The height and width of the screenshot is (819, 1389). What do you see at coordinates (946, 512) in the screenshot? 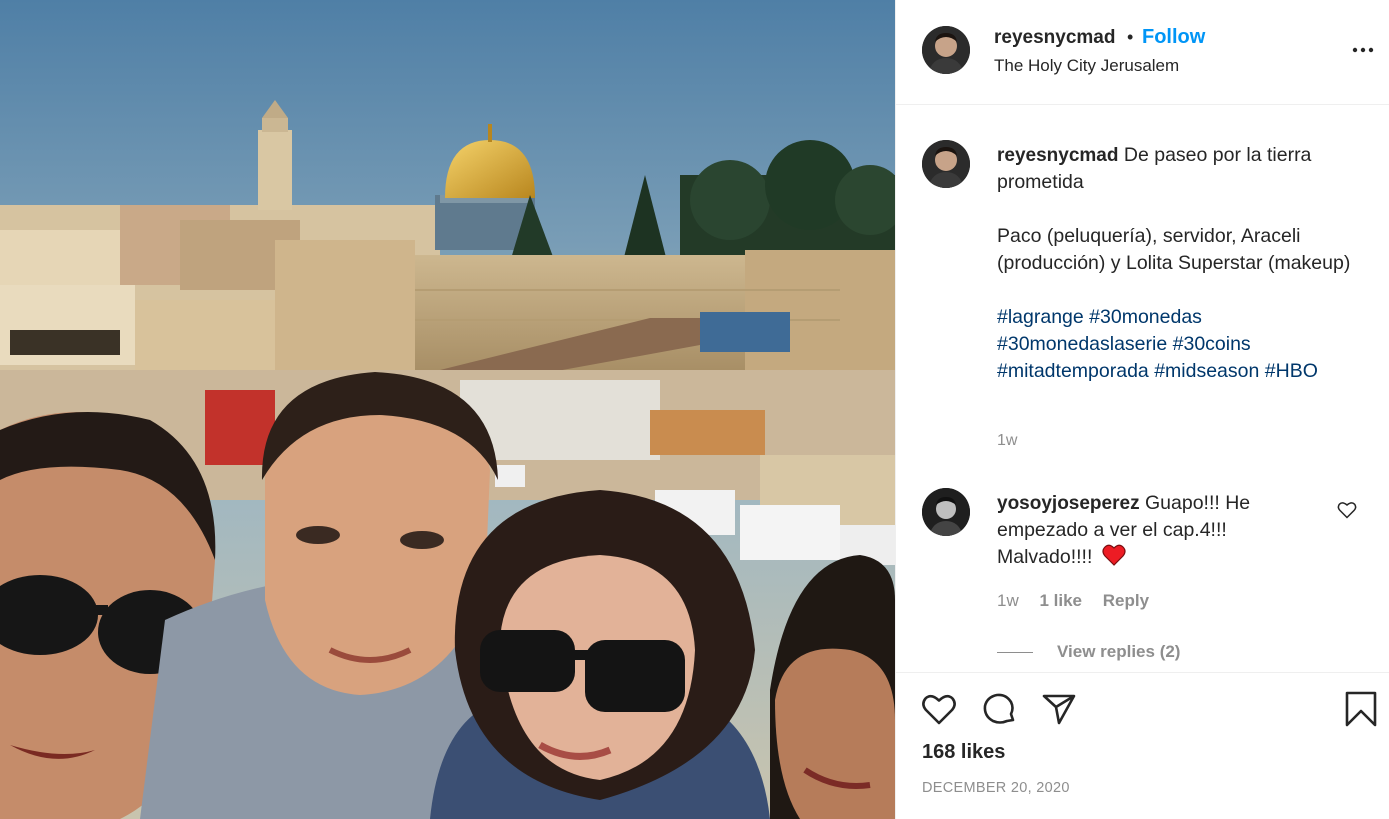
I see `commenter-avatar` at bounding box center [946, 512].